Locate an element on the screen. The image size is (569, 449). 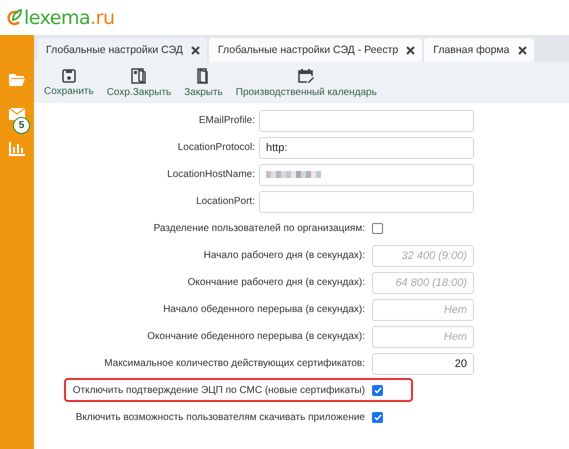
field-label: Максимальное количество действующих сертификатов: is located at coordinates (234, 363).